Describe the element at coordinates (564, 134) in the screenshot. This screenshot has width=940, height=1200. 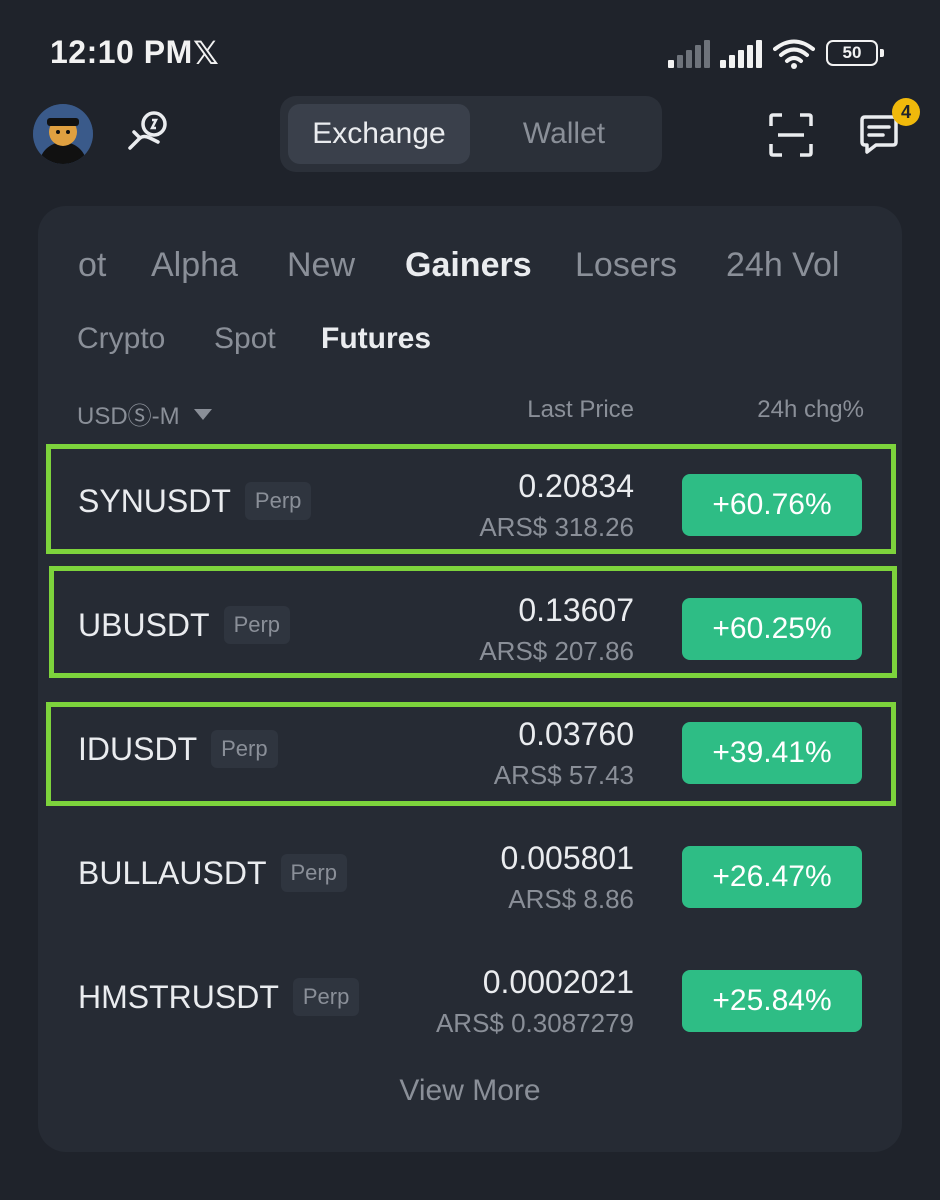
I see `tab-wallet: Wallet` at that location.